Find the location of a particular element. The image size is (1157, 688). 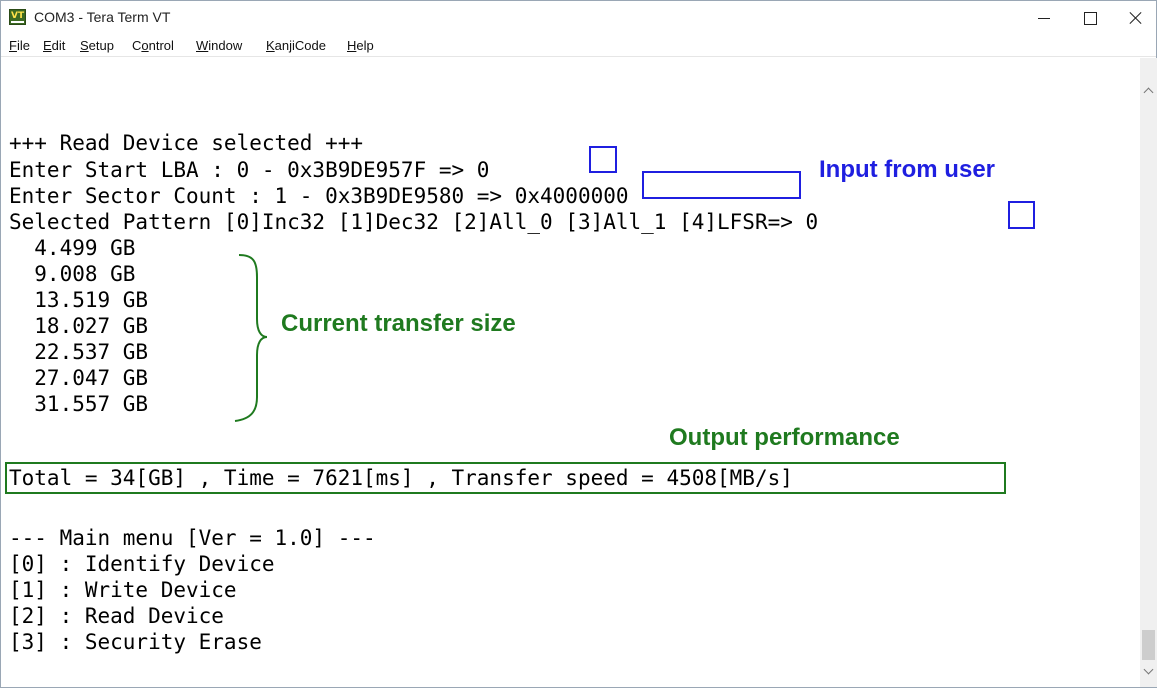

progress-line: 31.557 GB is located at coordinates (79, 404).